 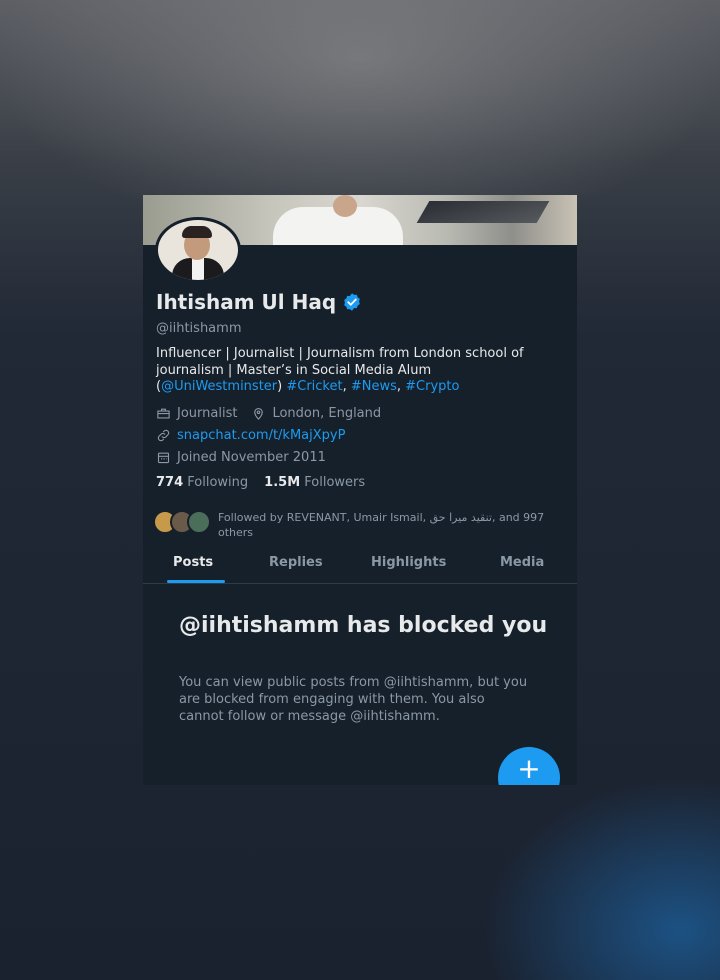 I want to click on profile-meta-row: Journalist London, England, so click(x=268, y=413).